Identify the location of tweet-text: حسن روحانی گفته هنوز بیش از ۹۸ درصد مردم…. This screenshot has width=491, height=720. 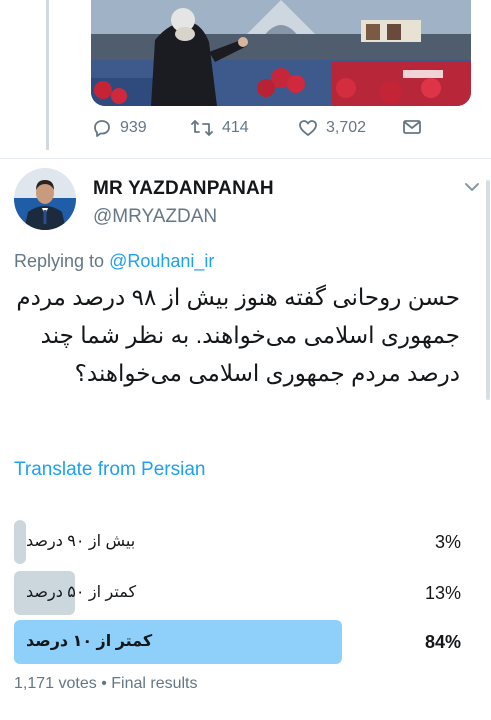
(238, 335).